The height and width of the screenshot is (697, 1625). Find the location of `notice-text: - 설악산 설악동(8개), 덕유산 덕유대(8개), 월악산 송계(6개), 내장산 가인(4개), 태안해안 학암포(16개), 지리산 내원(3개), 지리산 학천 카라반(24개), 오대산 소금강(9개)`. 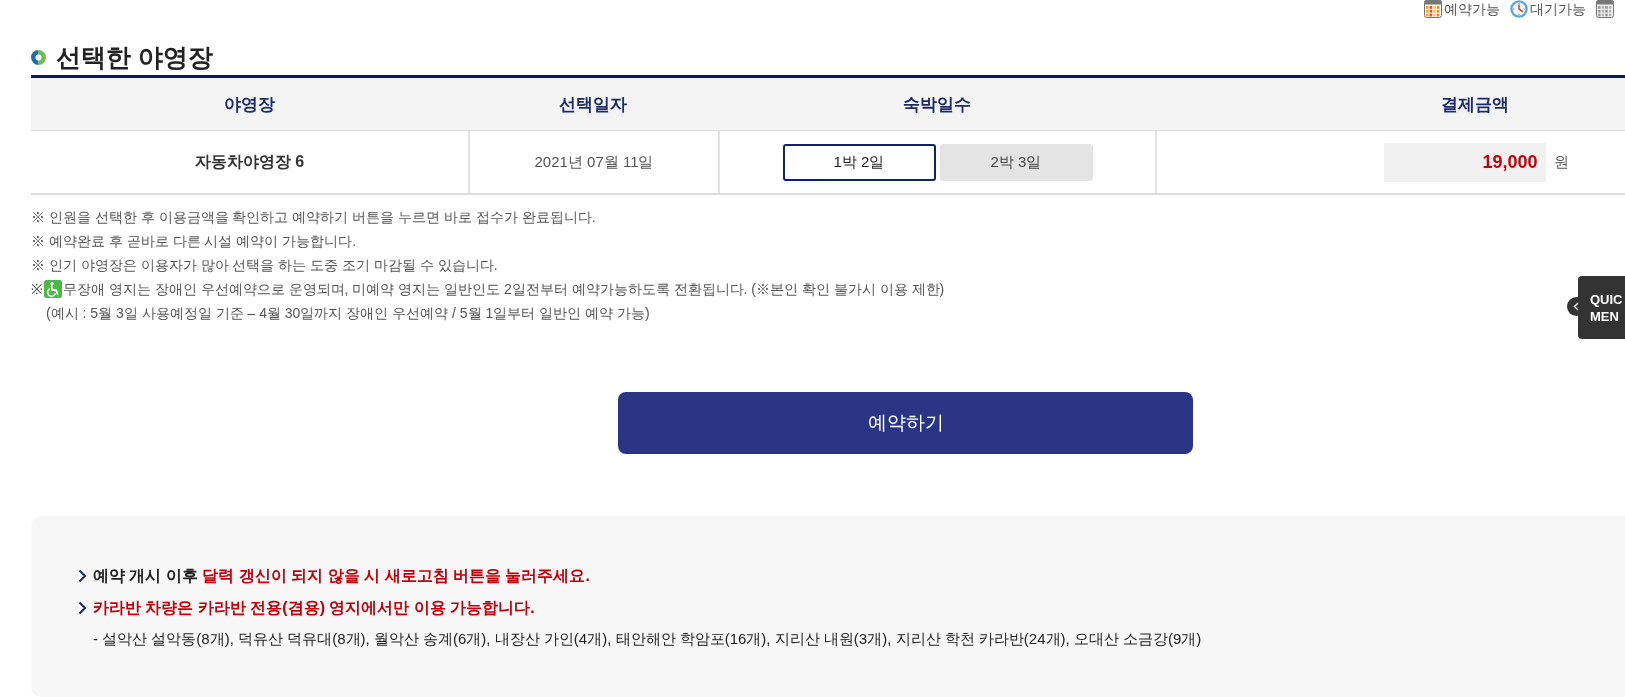

notice-text: - 설악산 설악동(8개), 덕유산 덕유대(8개), 월악산 송계(6개), 내장산 가인(4개), 태안해안 학암포(16개), 지리산 내원(3개), 지리산 학천 카라반(24개), 오대산 소금강(9개) is located at coordinates (647, 639).